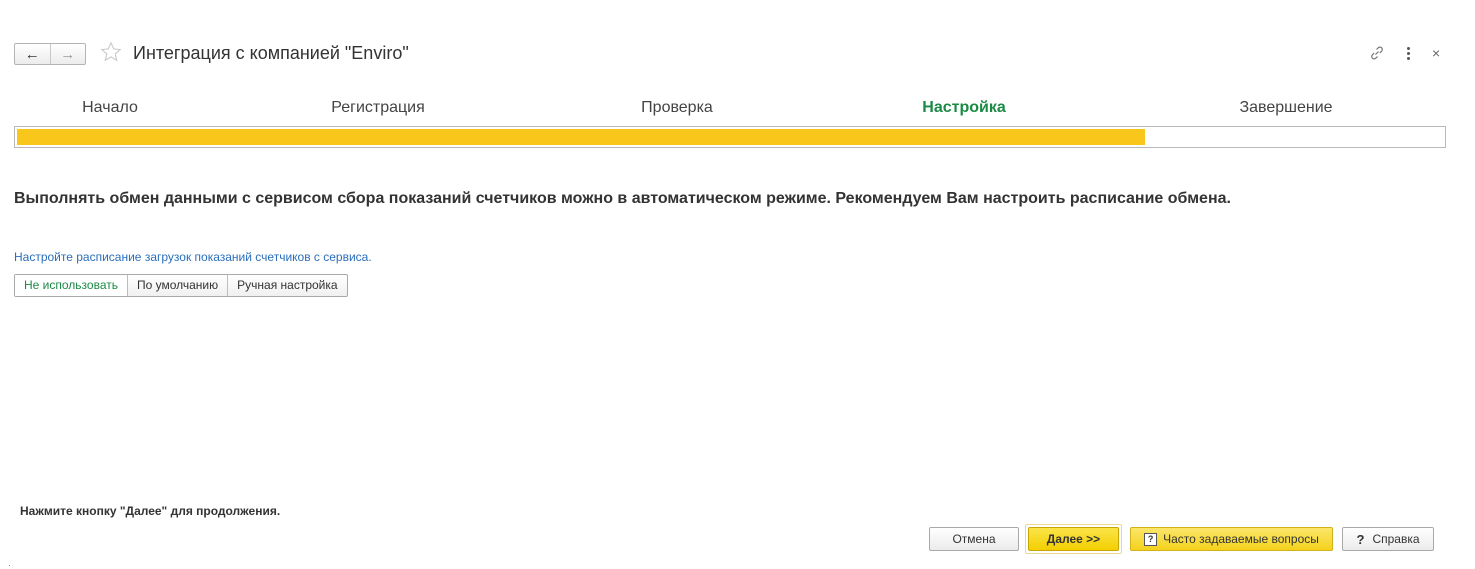  Describe the element at coordinates (964, 107) in the screenshot. I see `step-setup: Настройка` at that location.